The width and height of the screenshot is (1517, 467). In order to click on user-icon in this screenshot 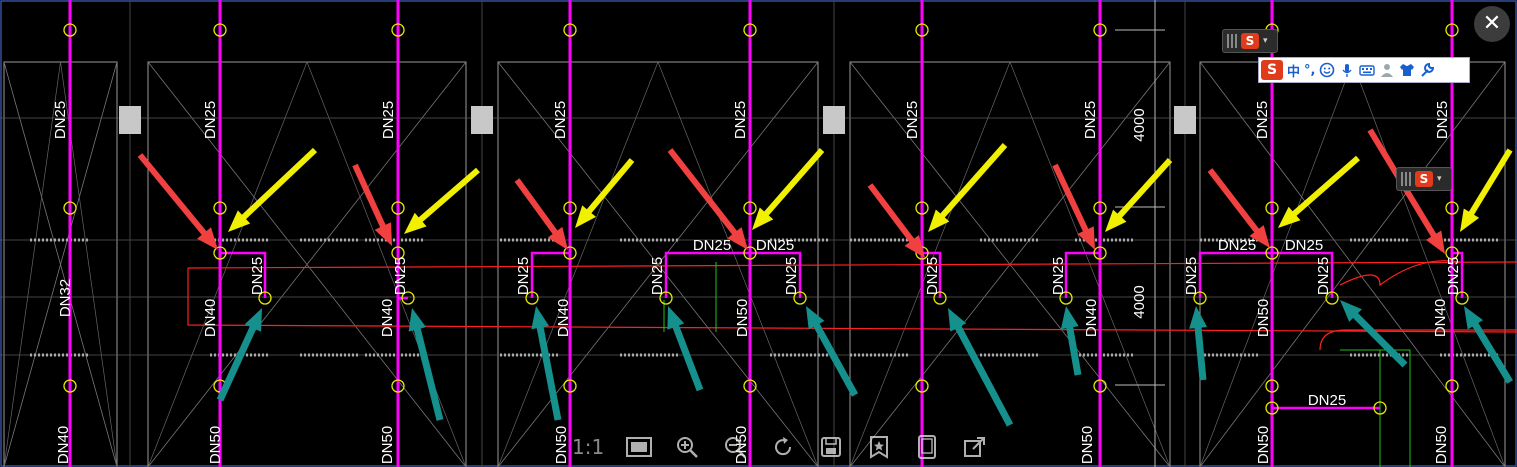, I will do `click(1387, 70)`.